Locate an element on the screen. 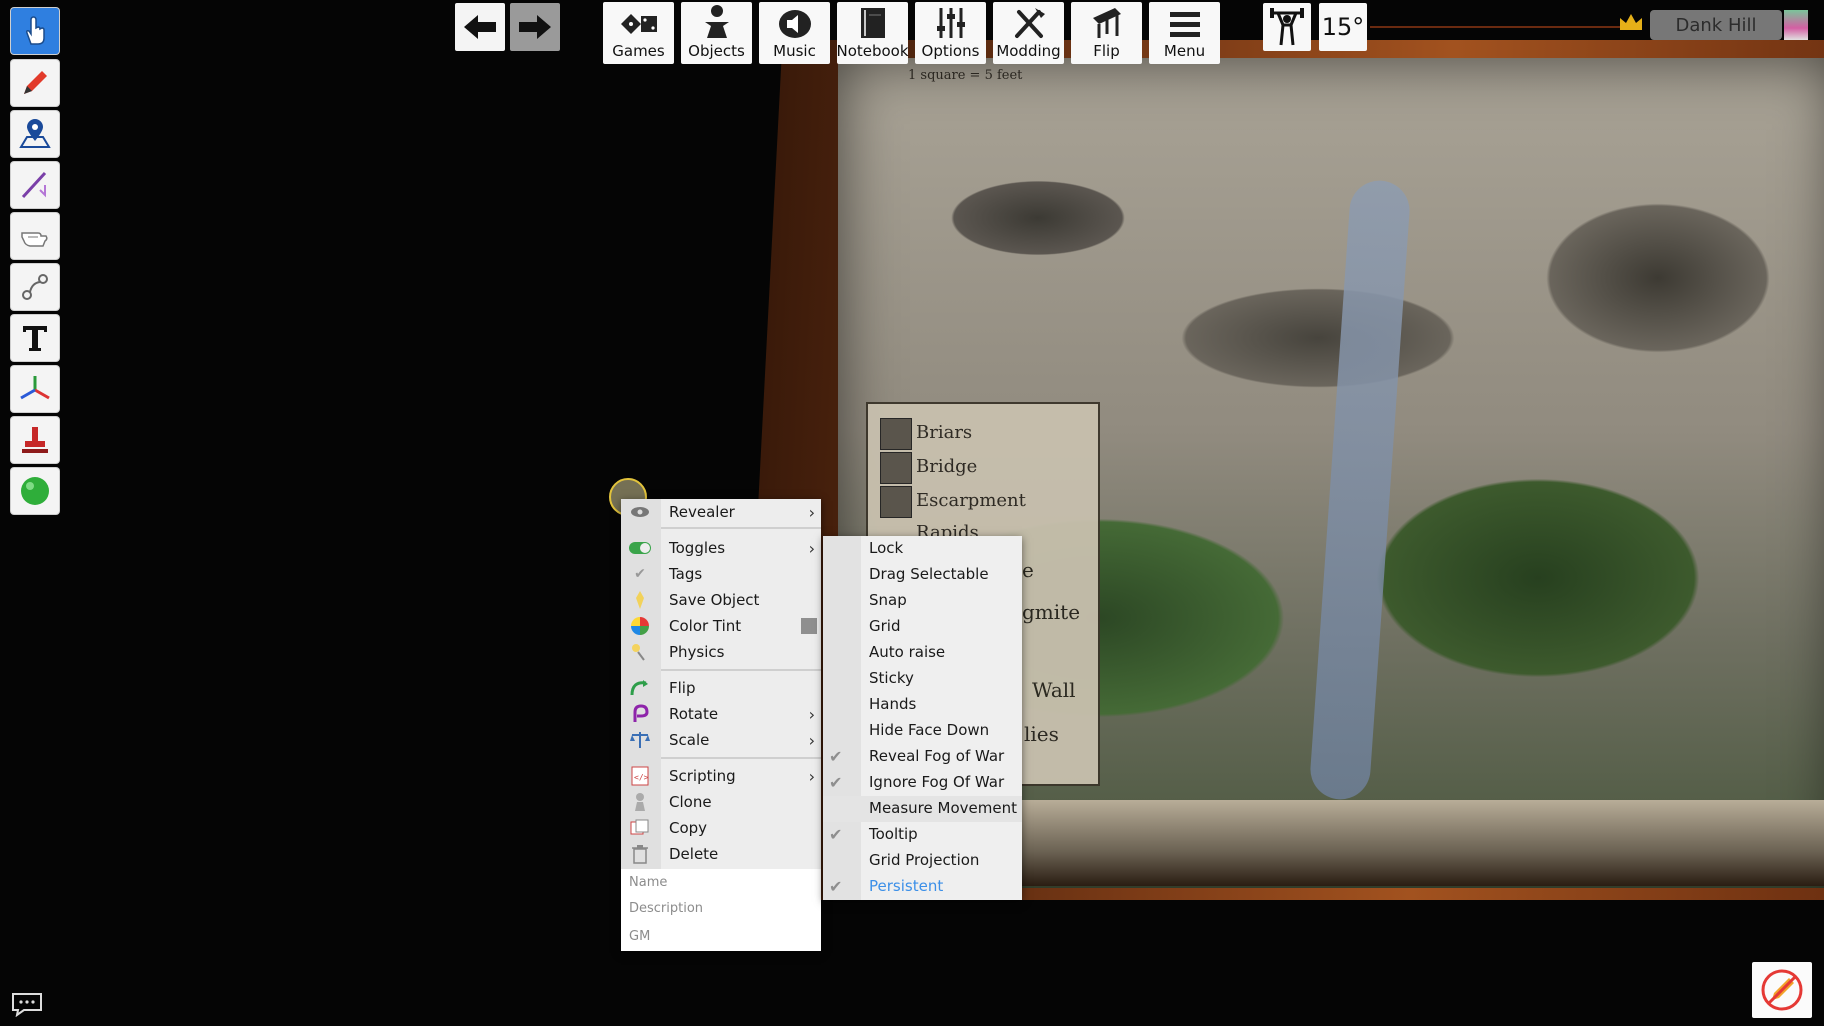 This screenshot has height=1026, width=1824. flick-tool-button is located at coordinates (35, 236).